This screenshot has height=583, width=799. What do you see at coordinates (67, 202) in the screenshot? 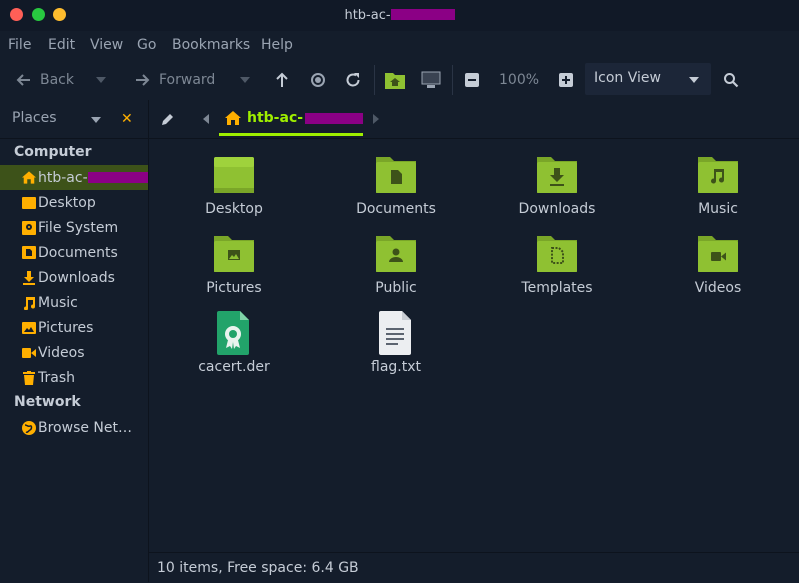
I see `sidebar-item-label: Desktop` at bounding box center [67, 202].